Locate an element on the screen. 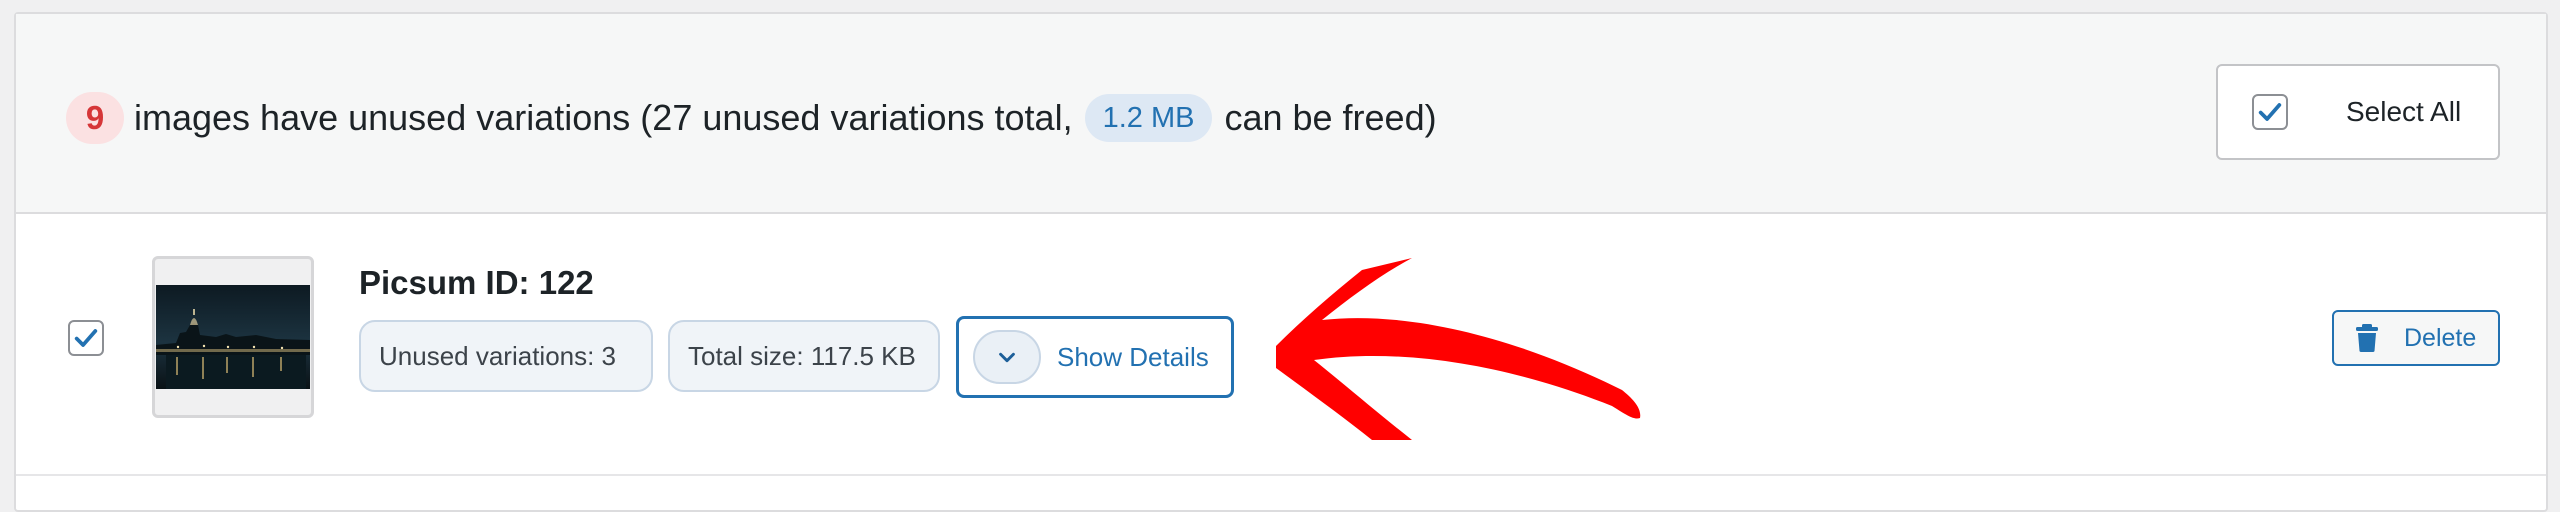 The height and width of the screenshot is (512, 2560). image-thumbnail is located at coordinates (233, 337).